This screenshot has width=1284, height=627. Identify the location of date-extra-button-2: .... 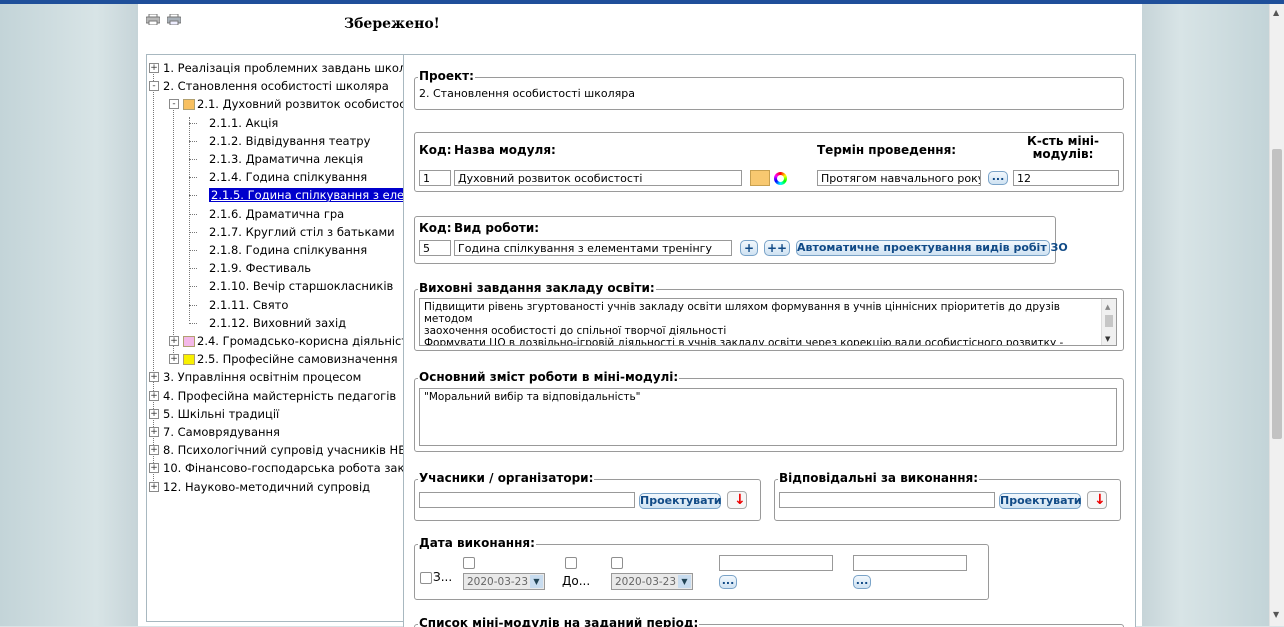
(862, 582).